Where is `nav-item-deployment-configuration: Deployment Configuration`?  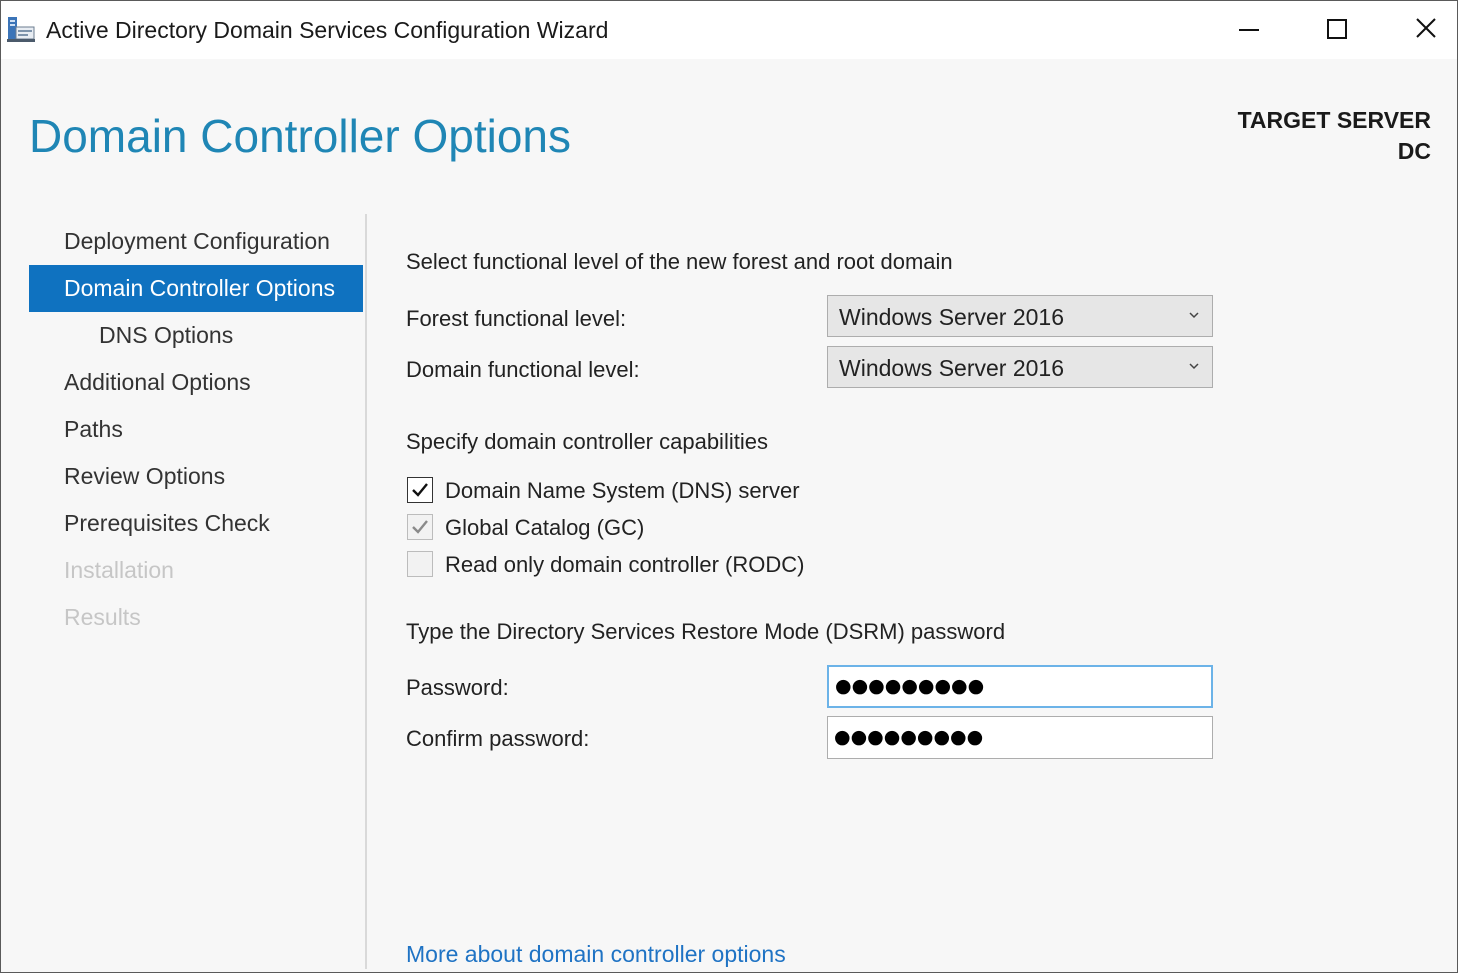
nav-item-deployment-configuration: Deployment Configuration is located at coordinates (196, 241).